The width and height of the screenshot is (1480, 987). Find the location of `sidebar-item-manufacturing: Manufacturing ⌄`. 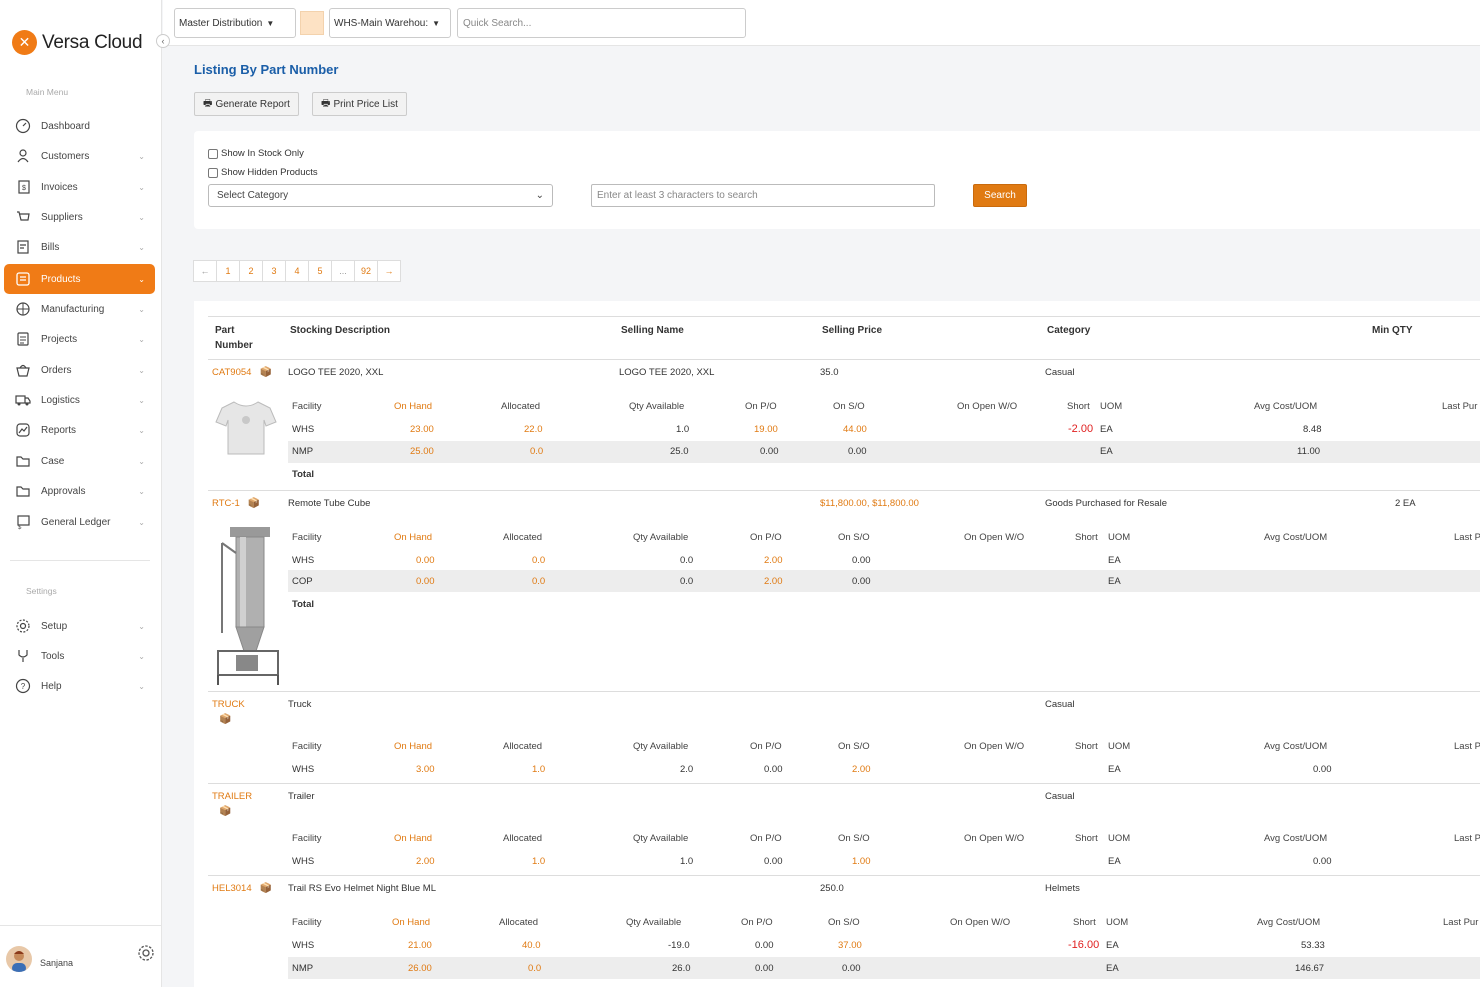

sidebar-item-manufacturing: Manufacturing ⌄ is located at coordinates (79, 309).